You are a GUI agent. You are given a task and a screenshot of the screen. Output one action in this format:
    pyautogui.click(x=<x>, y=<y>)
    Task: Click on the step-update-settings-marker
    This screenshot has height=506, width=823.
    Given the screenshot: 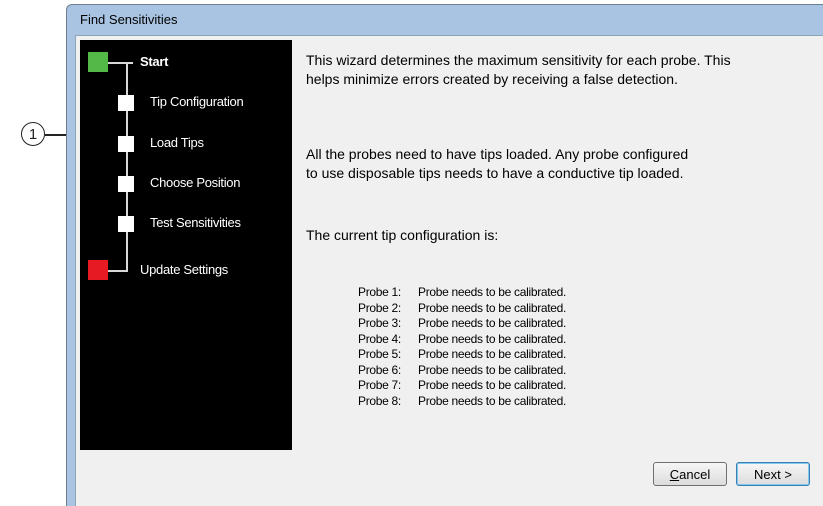 What is the action you would take?
    pyautogui.click(x=98, y=270)
    